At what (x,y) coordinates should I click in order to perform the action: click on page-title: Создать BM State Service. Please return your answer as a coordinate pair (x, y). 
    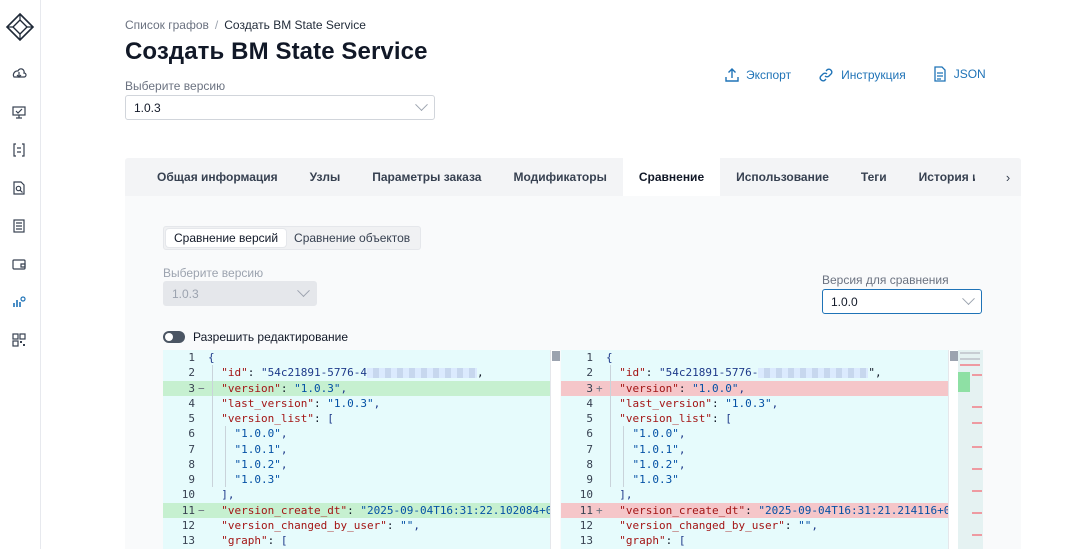
    Looking at the image, I should click on (276, 51).